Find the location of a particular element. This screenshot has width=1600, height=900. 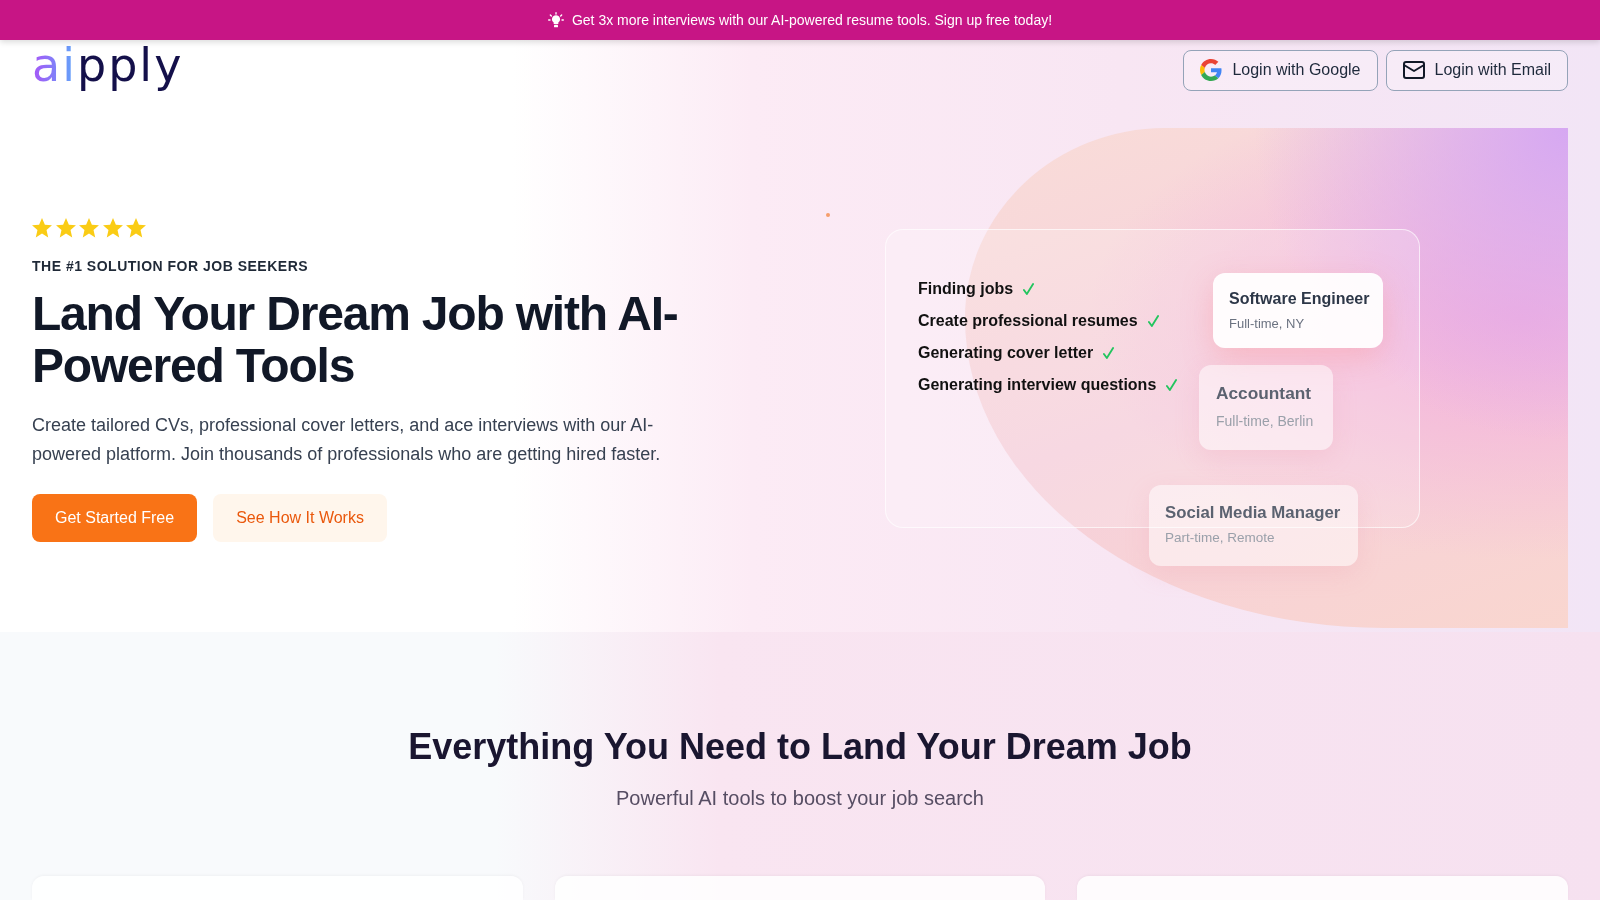

email-login-button: Login with Email is located at coordinates (1476, 70).